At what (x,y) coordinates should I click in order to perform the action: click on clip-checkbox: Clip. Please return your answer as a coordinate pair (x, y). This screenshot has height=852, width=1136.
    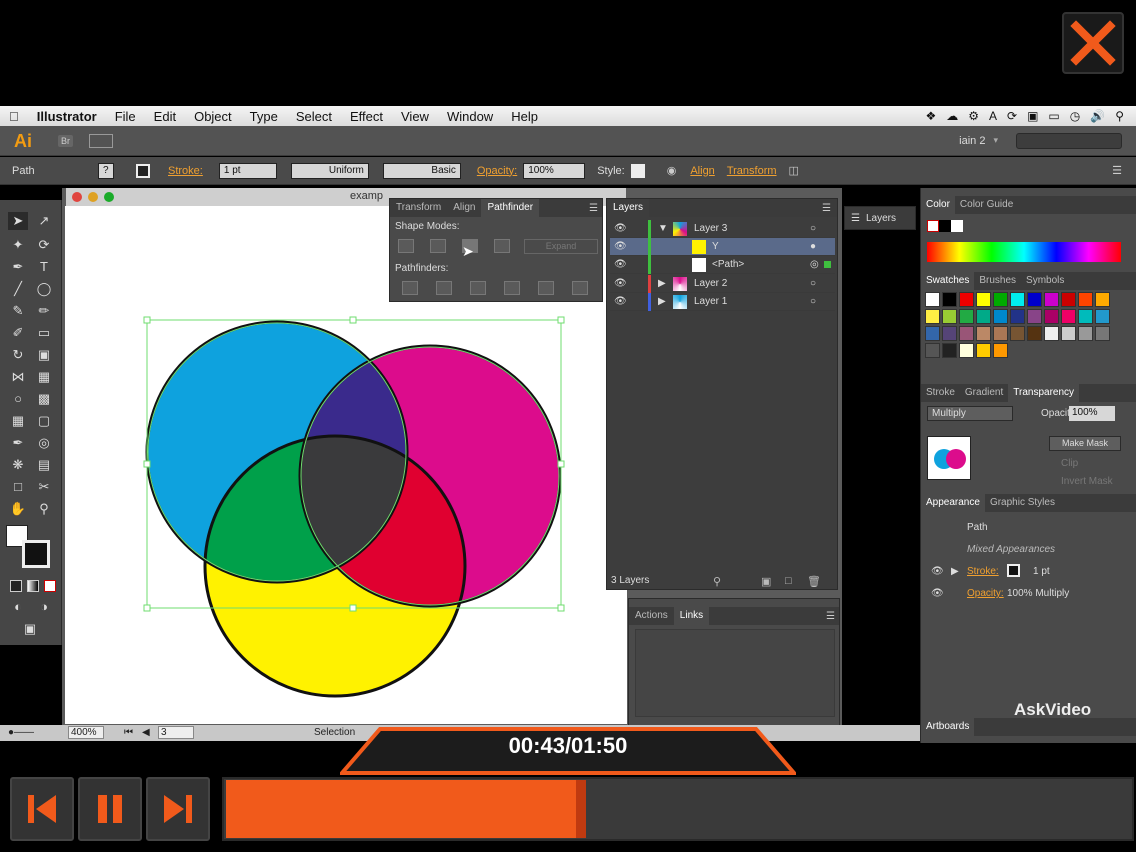
    Looking at the image, I should click on (1069, 463).